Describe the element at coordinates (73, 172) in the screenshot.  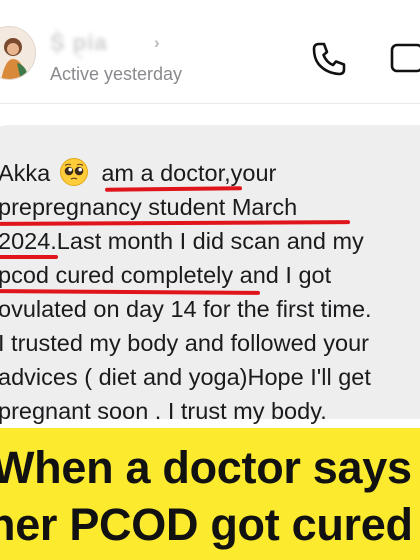
I see `pleading-face-emoji` at that location.